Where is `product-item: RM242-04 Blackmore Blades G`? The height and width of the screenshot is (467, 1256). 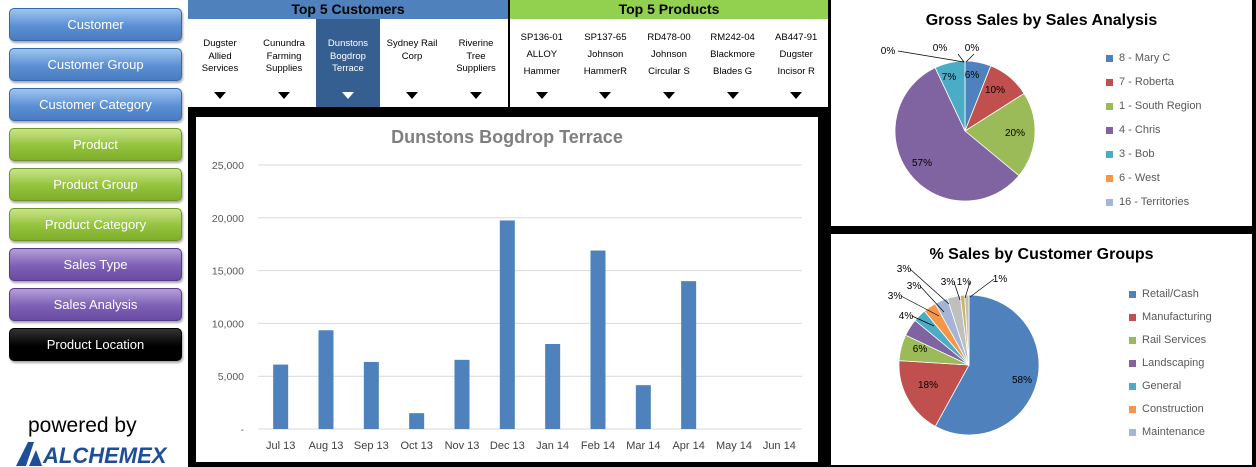 product-item: RM242-04 Blackmore Blades G is located at coordinates (733, 63).